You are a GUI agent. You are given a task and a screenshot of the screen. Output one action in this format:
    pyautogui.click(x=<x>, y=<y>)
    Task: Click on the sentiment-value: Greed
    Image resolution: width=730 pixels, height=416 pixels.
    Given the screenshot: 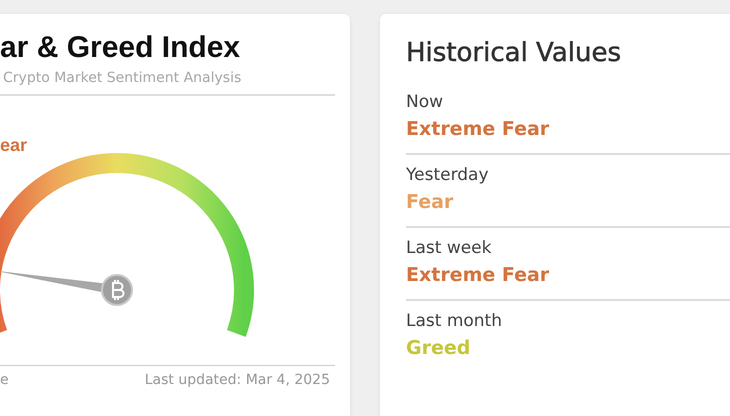 What is the action you would take?
    pyautogui.click(x=439, y=348)
    